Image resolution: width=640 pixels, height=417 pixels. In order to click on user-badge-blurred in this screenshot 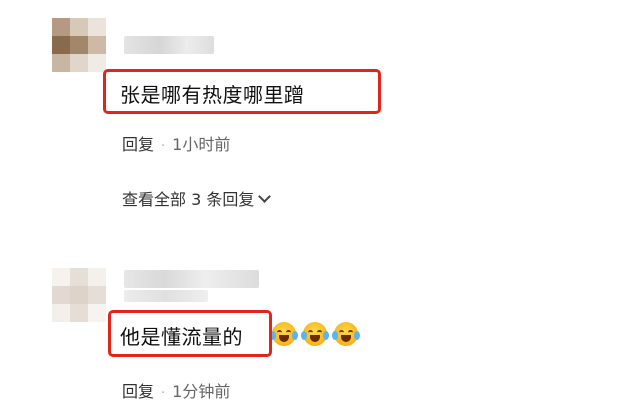, I will do `click(166, 296)`.